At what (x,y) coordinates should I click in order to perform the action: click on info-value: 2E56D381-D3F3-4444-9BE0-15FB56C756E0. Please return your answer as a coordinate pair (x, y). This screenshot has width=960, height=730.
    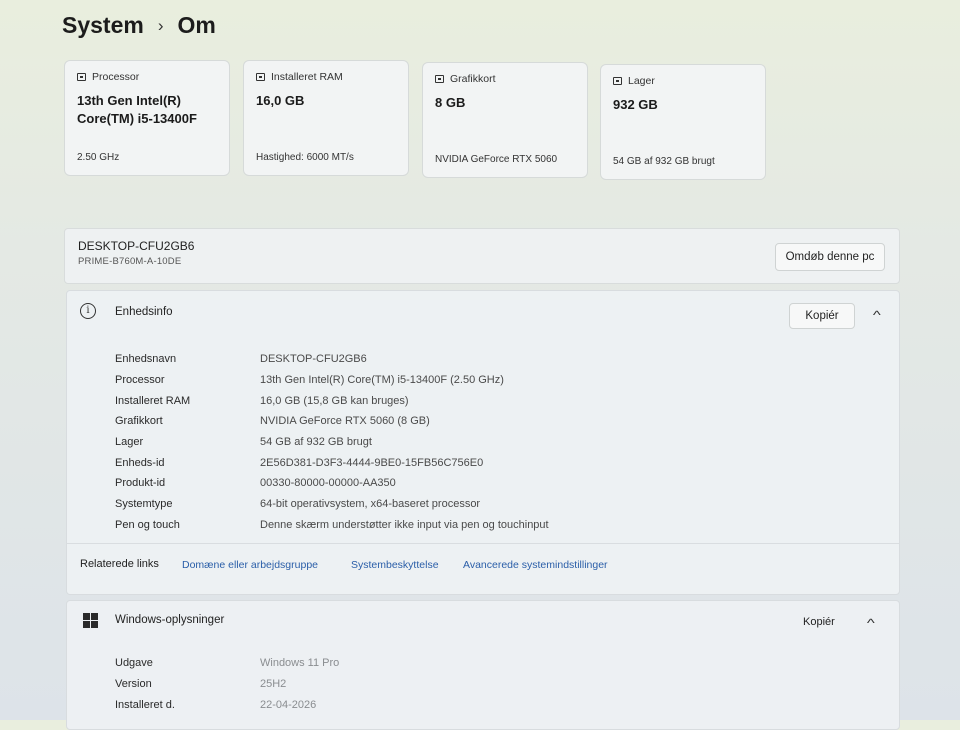
    Looking at the image, I should click on (372, 462).